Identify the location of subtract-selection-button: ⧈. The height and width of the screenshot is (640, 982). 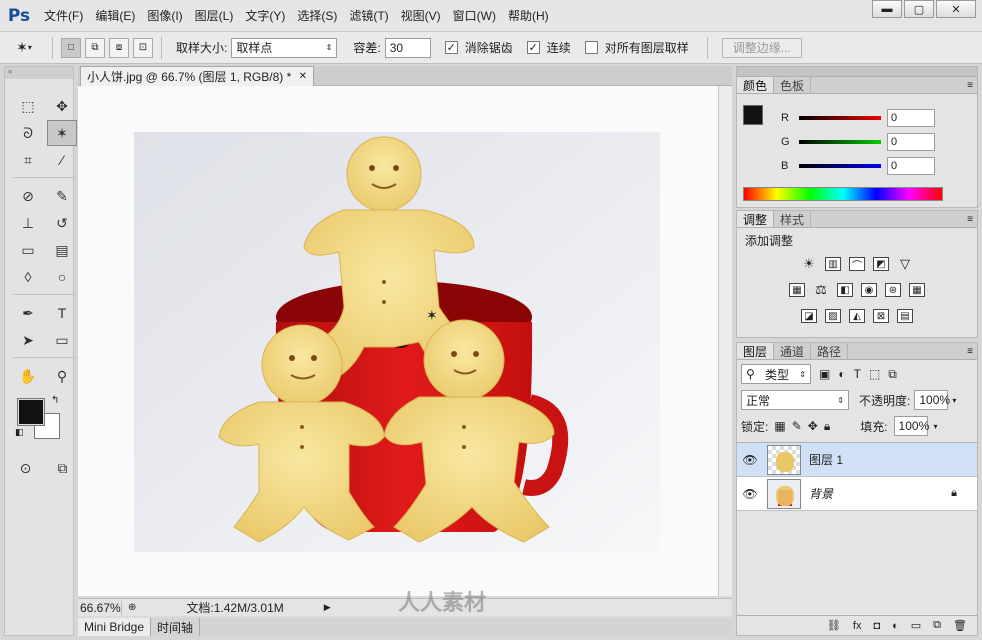
(119, 47).